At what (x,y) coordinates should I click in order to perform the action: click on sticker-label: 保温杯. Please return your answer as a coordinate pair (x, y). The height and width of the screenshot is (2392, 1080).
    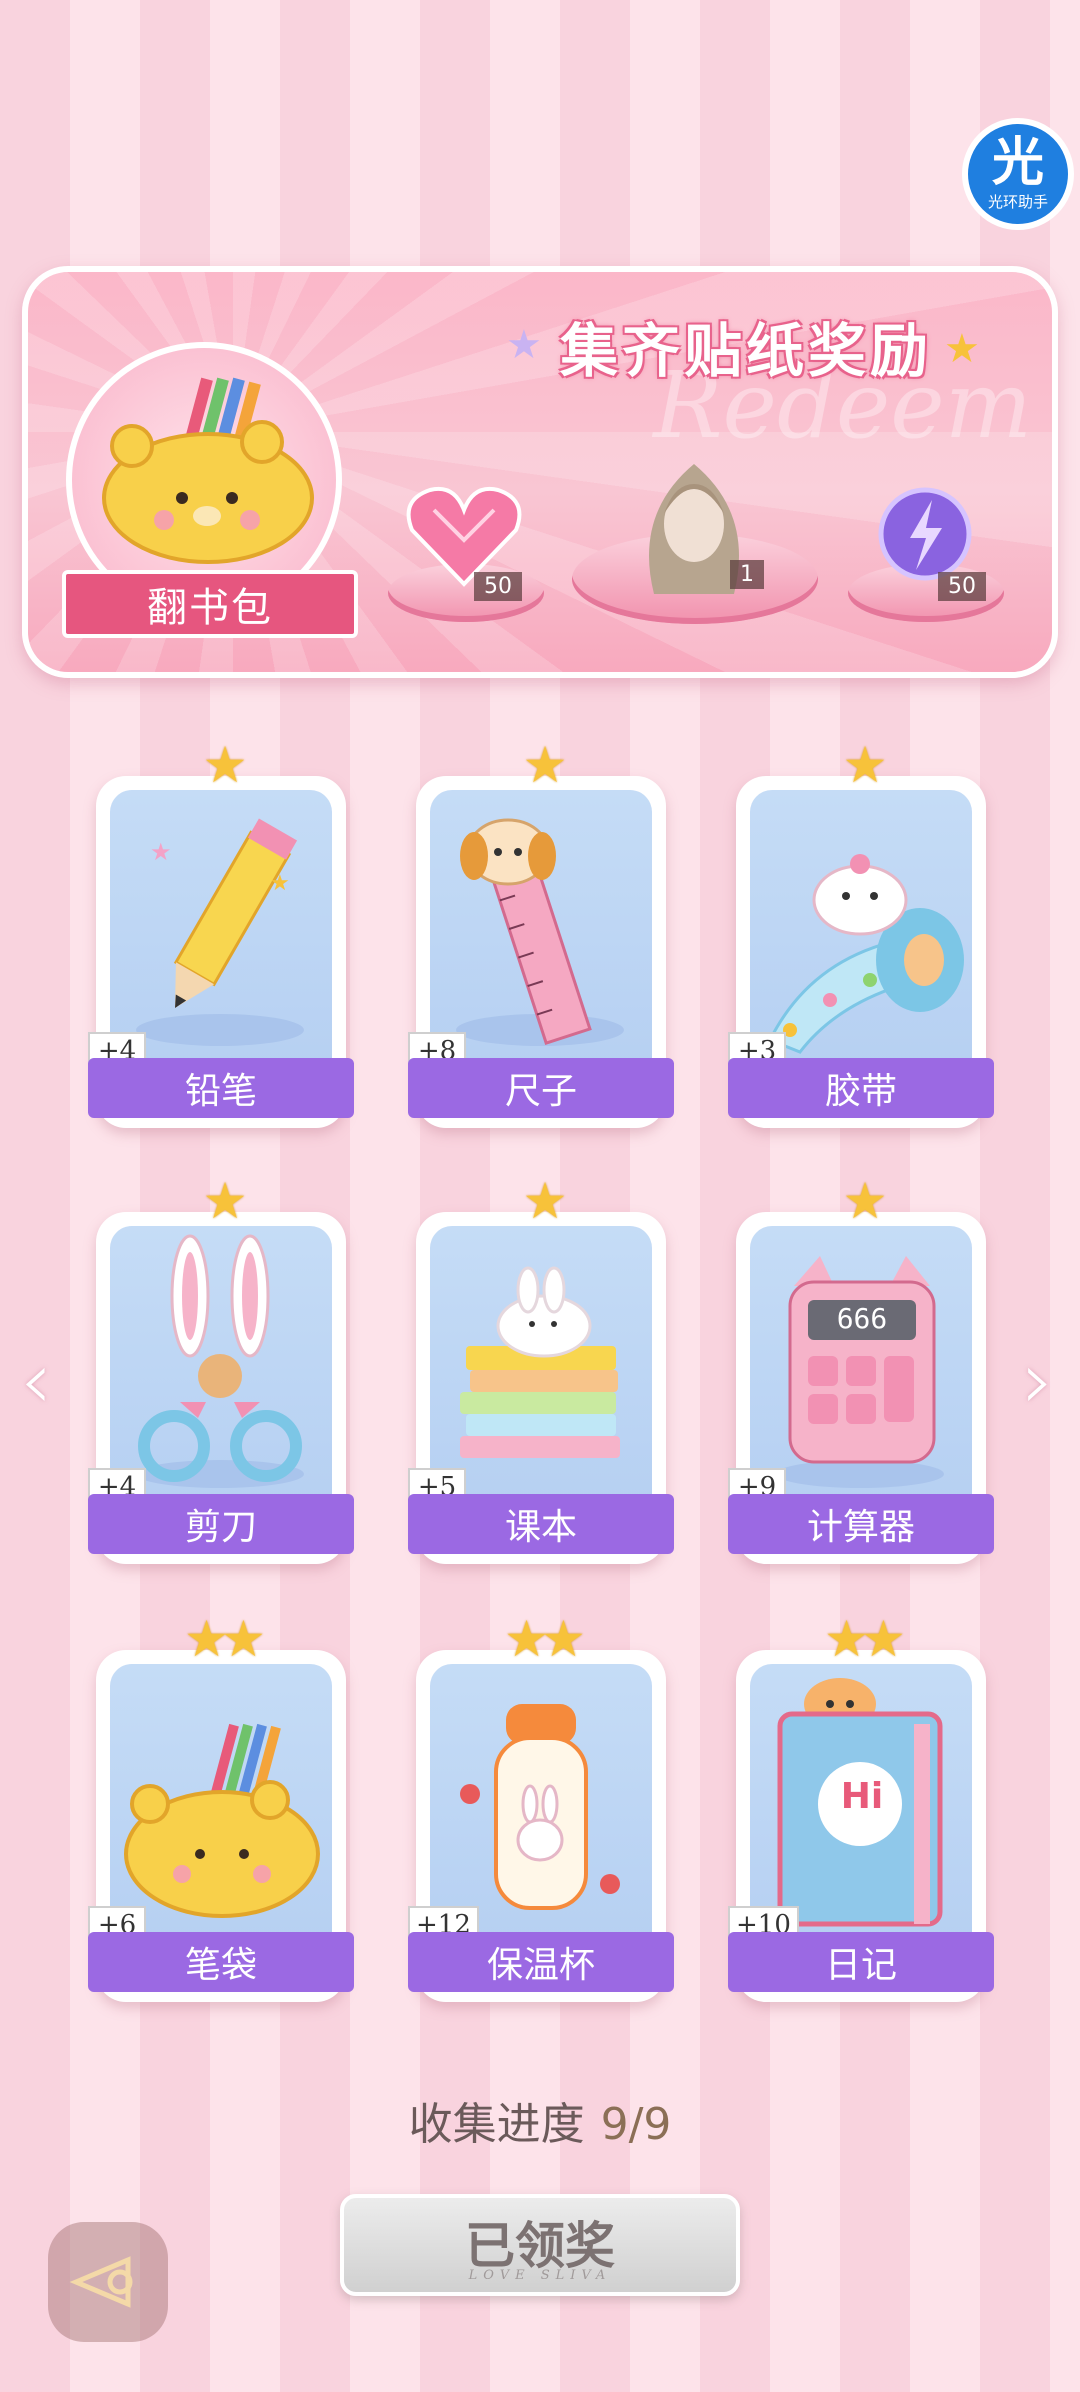
    Looking at the image, I should click on (541, 1962).